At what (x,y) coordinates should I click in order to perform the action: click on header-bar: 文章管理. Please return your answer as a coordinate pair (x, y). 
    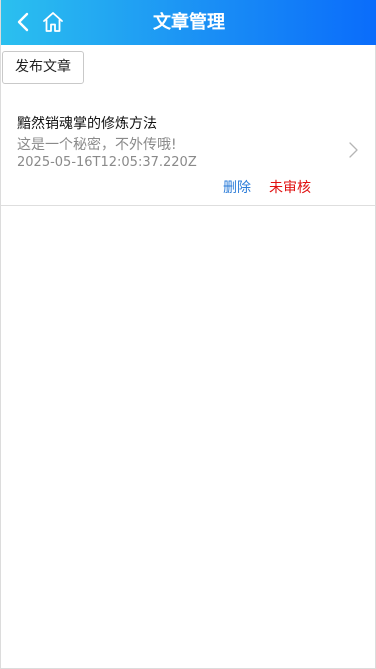
    Looking at the image, I should click on (188, 22).